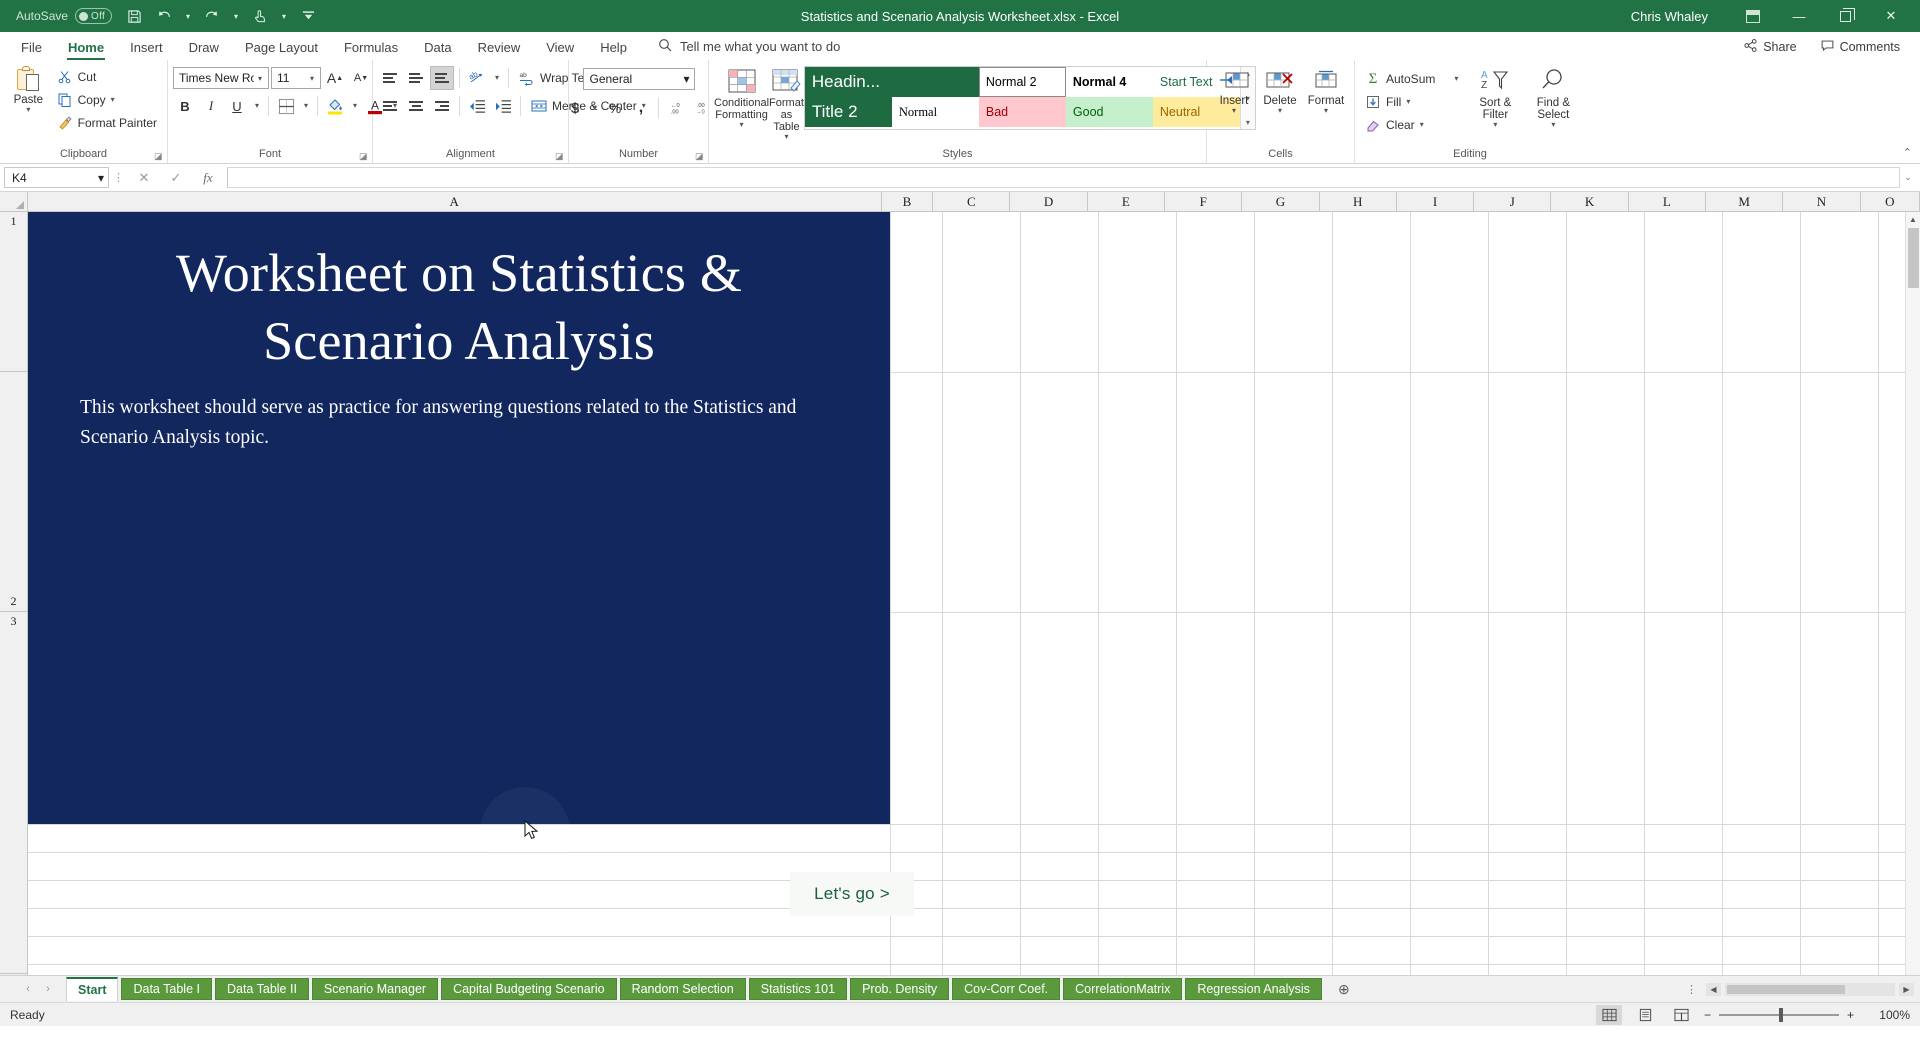  Describe the element at coordinates (361, 78) in the screenshot. I see `decrease-font-size-button: A ▼` at that location.